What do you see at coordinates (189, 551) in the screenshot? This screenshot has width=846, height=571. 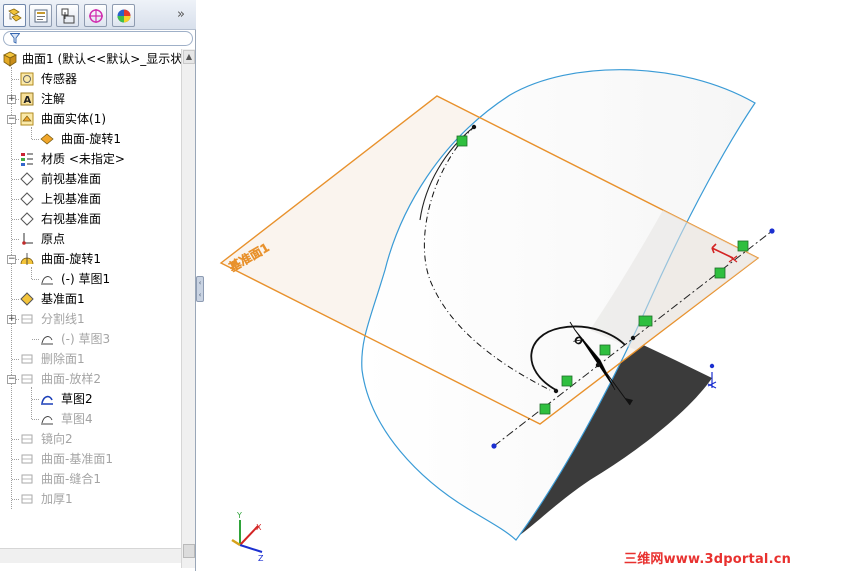 I see `scroll-thumb` at bounding box center [189, 551].